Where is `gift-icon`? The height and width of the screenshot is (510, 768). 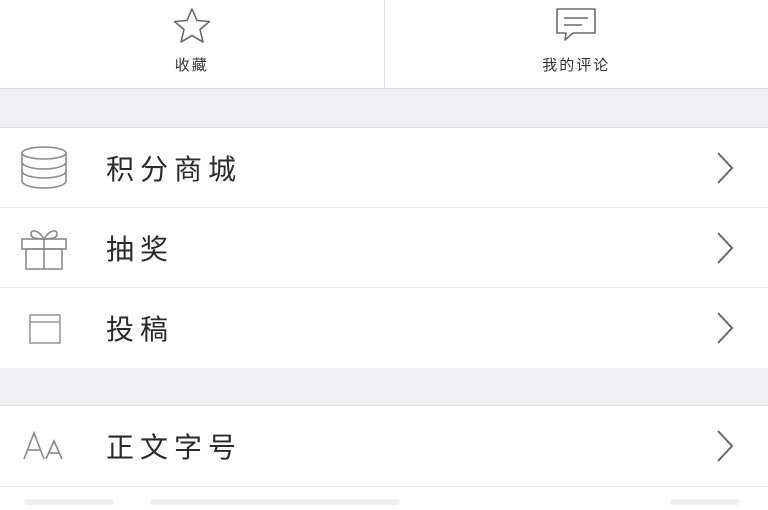
gift-icon is located at coordinates (44, 248).